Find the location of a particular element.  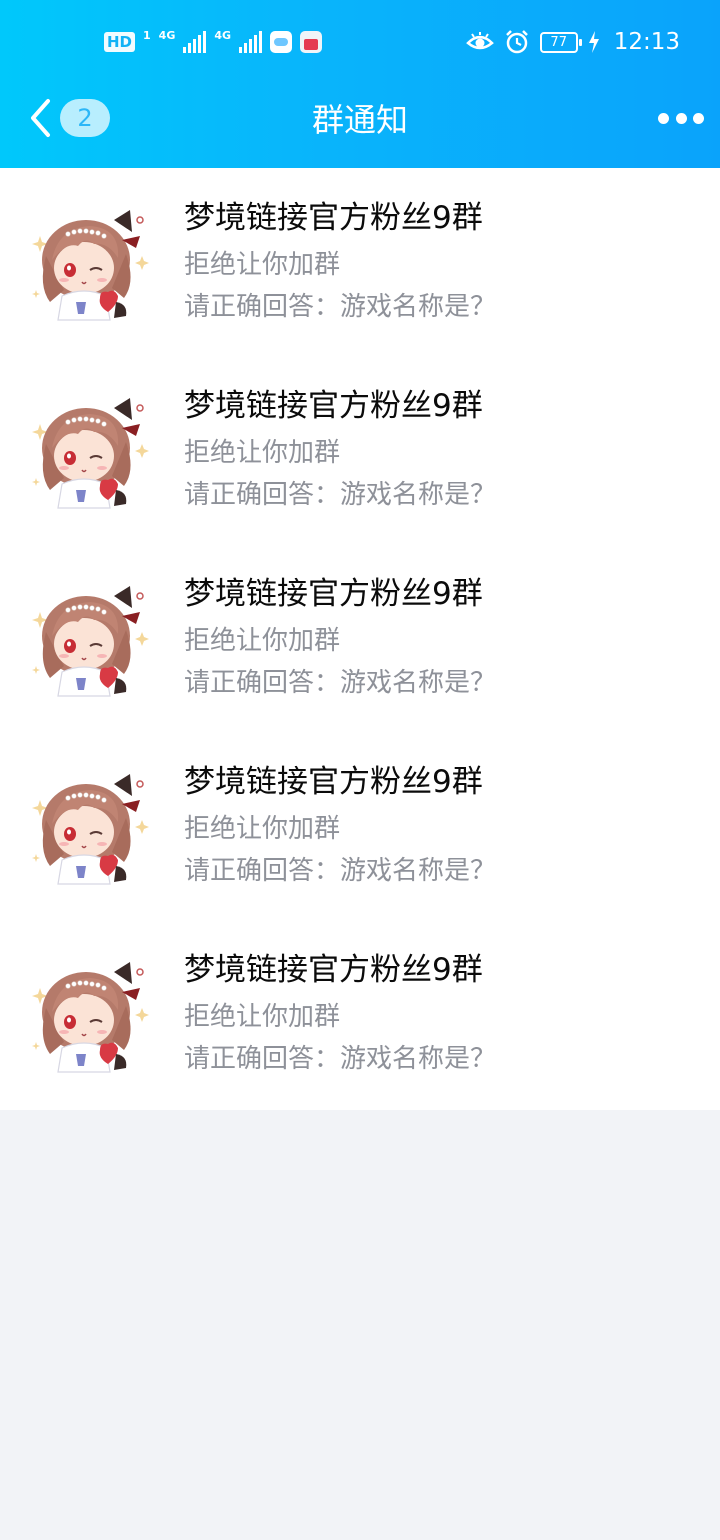

sim-slot-label: 1 is located at coordinates (147, 35).